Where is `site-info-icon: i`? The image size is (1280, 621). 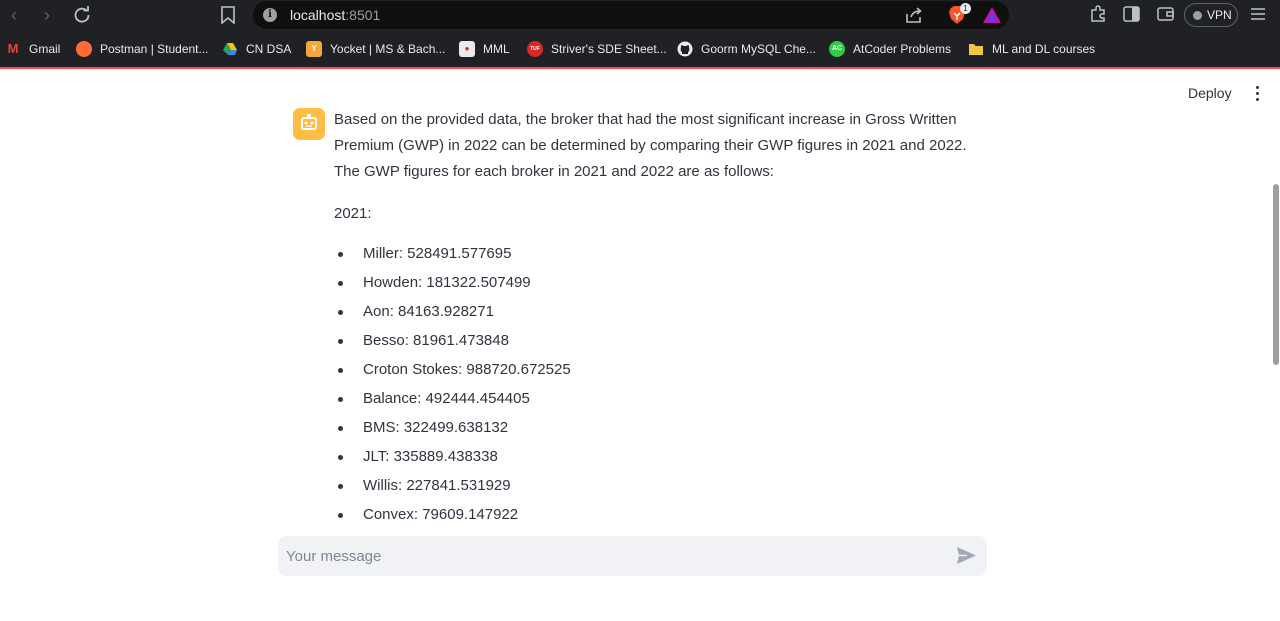 site-info-icon: i is located at coordinates (270, 15).